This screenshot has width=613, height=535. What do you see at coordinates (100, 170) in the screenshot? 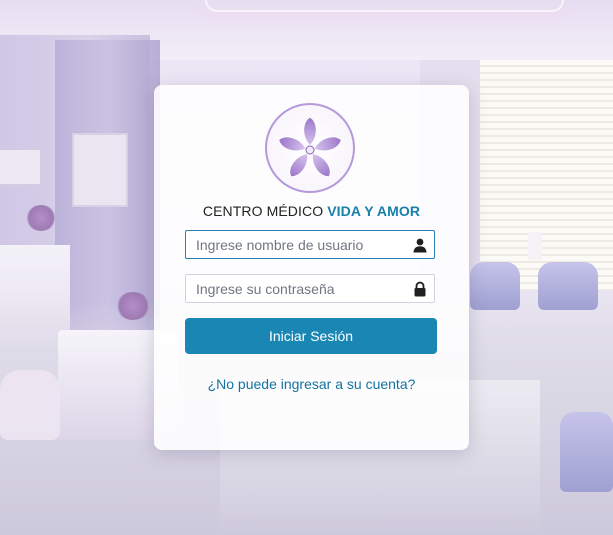
I see `wall-frame` at bounding box center [100, 170].